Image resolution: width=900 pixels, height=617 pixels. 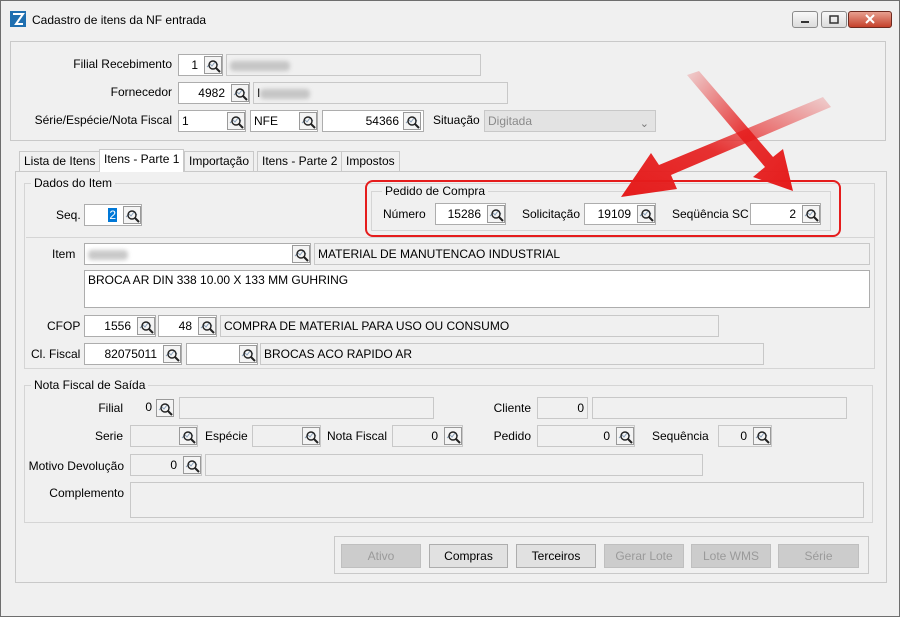 I want to click on cl-fiscal-label: Cl. Fiscal, so click(x=56, y=354).